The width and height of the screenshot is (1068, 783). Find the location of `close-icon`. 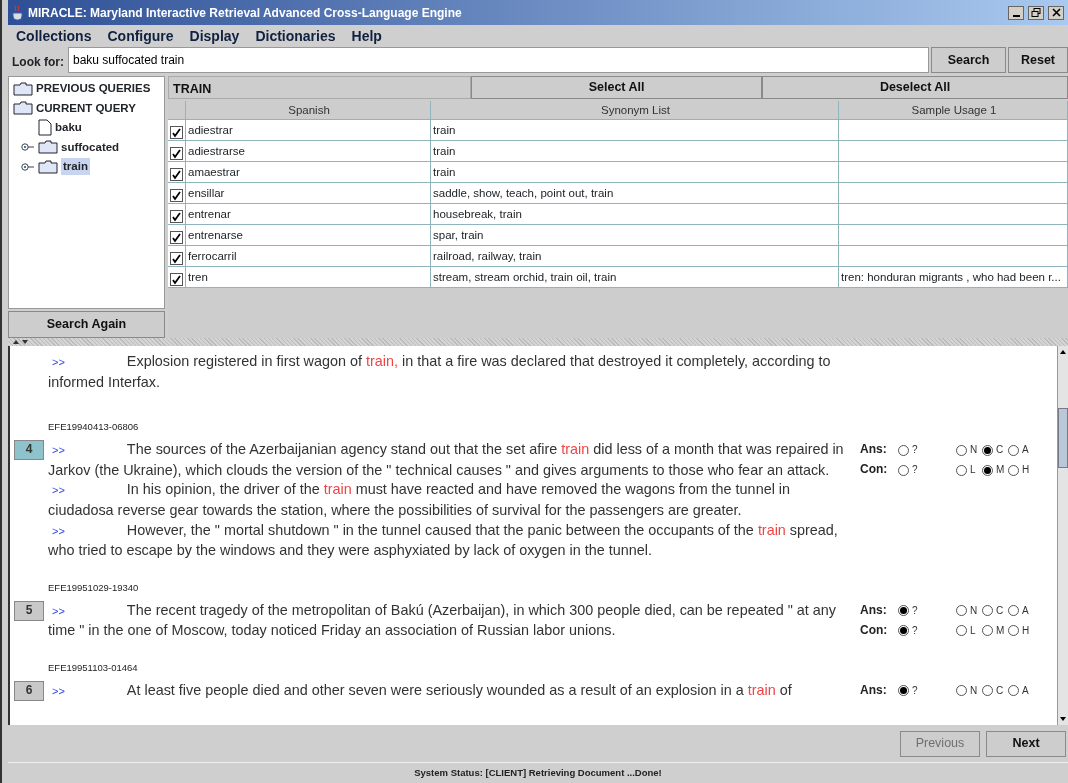

close-icon is located at coordinates (1056, 12).